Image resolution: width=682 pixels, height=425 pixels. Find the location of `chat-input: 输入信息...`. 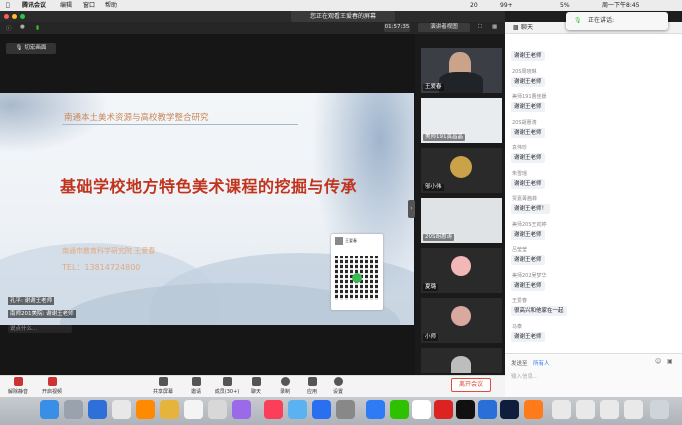

chat-input: 输入信息... is located at coordinates (593, 378).